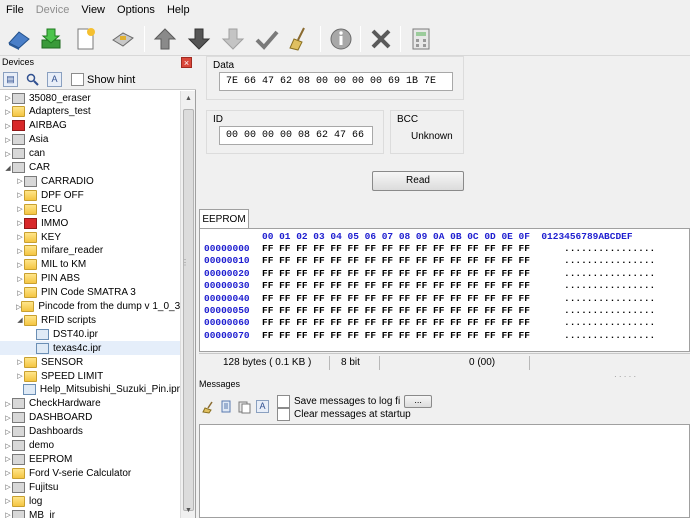  What do you see at coordinates (336, 81) in the screenshot?
I see `data-field: 7E 66 47 62 08 00 00 00 00 69 1B 7E` at bounding box center [336, 81].